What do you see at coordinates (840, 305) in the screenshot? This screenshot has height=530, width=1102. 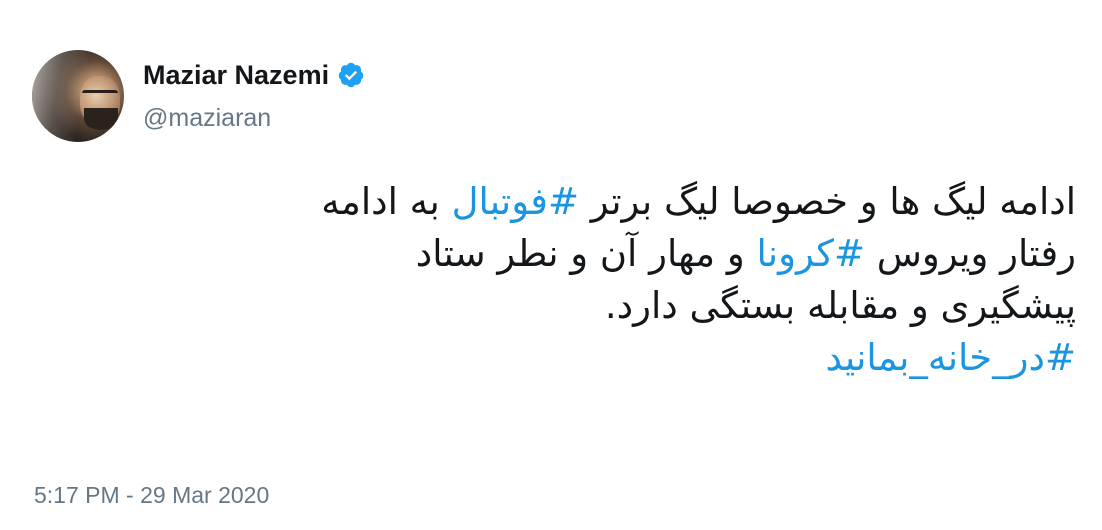 I see `tweet-line-3: پیشگیری و مقابله بستگی دارد.` at bounding box center [840, 305].